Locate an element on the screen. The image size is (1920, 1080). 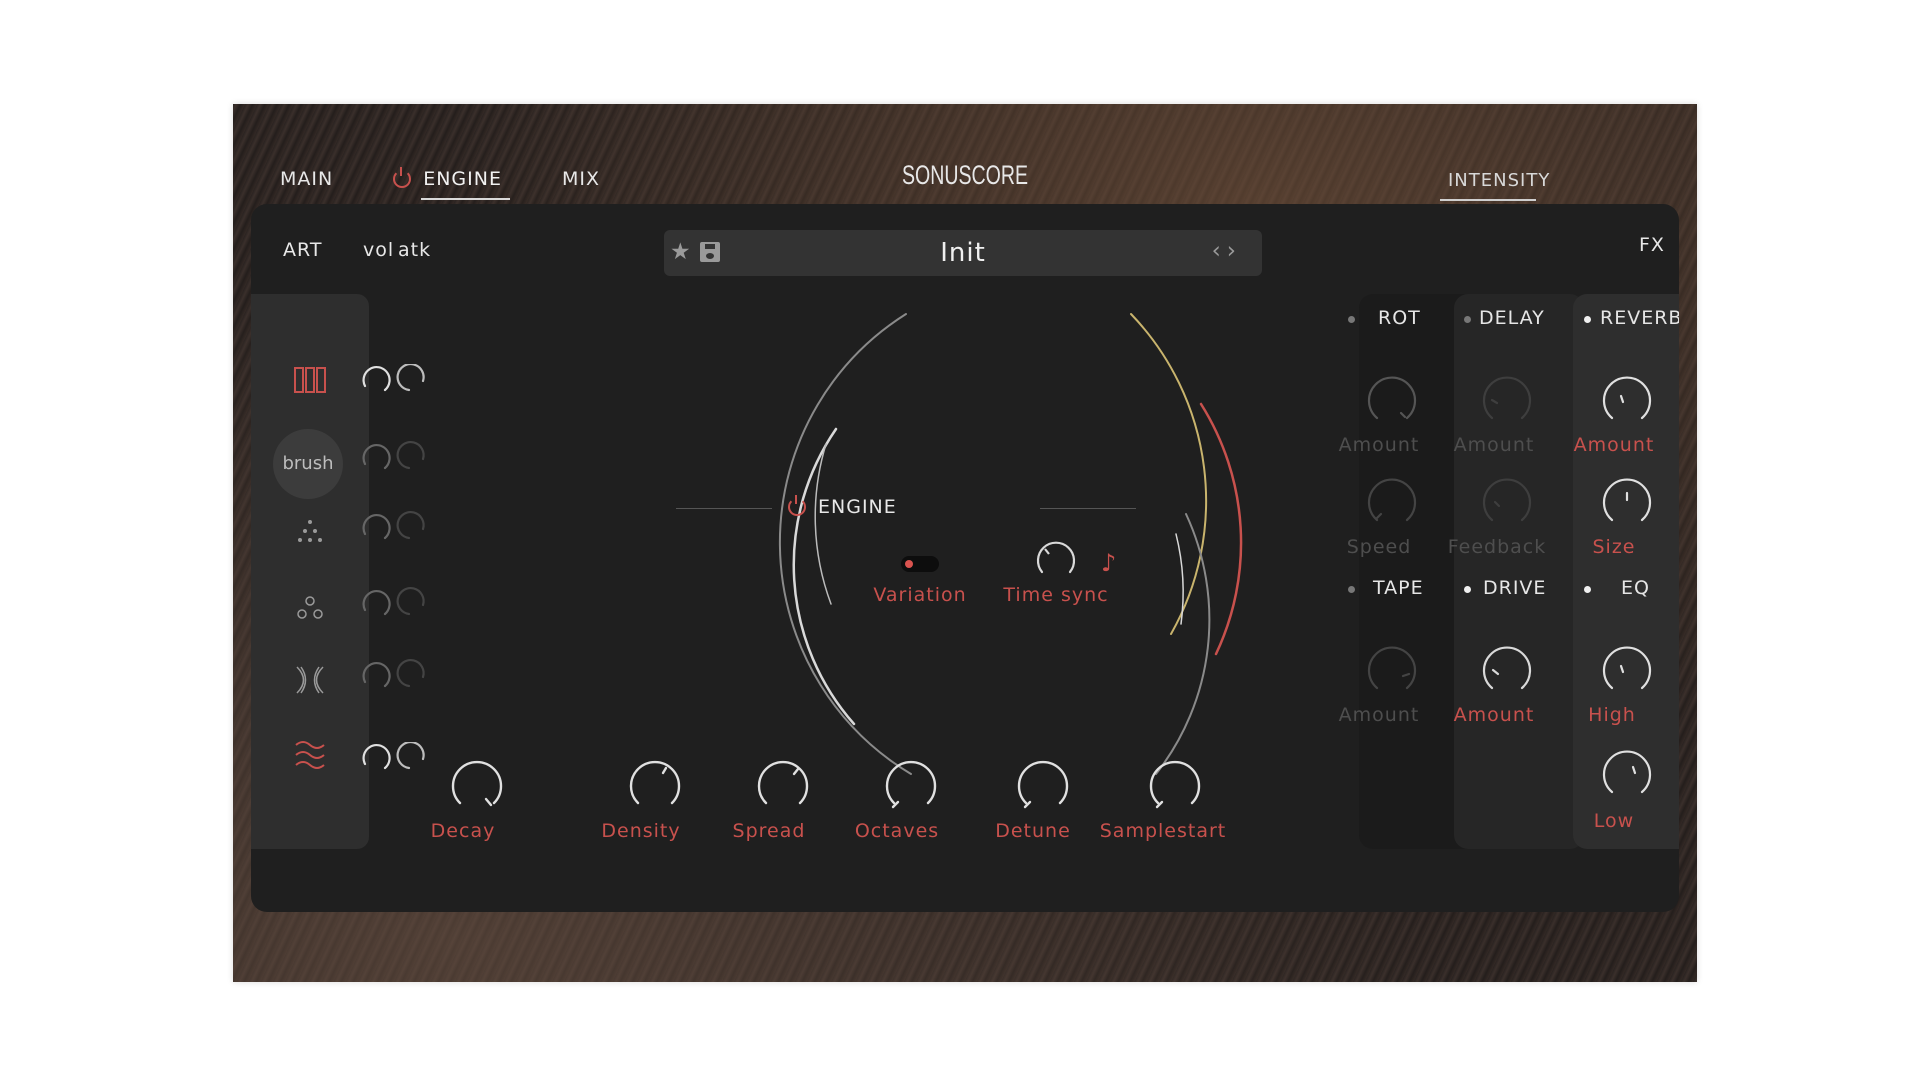
waves-icon is located at coordinates (310, 756).